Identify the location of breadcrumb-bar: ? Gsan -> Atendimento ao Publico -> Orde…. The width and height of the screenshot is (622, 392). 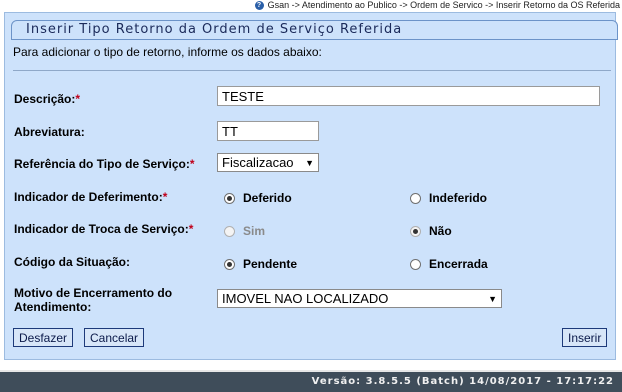
(311, 5).